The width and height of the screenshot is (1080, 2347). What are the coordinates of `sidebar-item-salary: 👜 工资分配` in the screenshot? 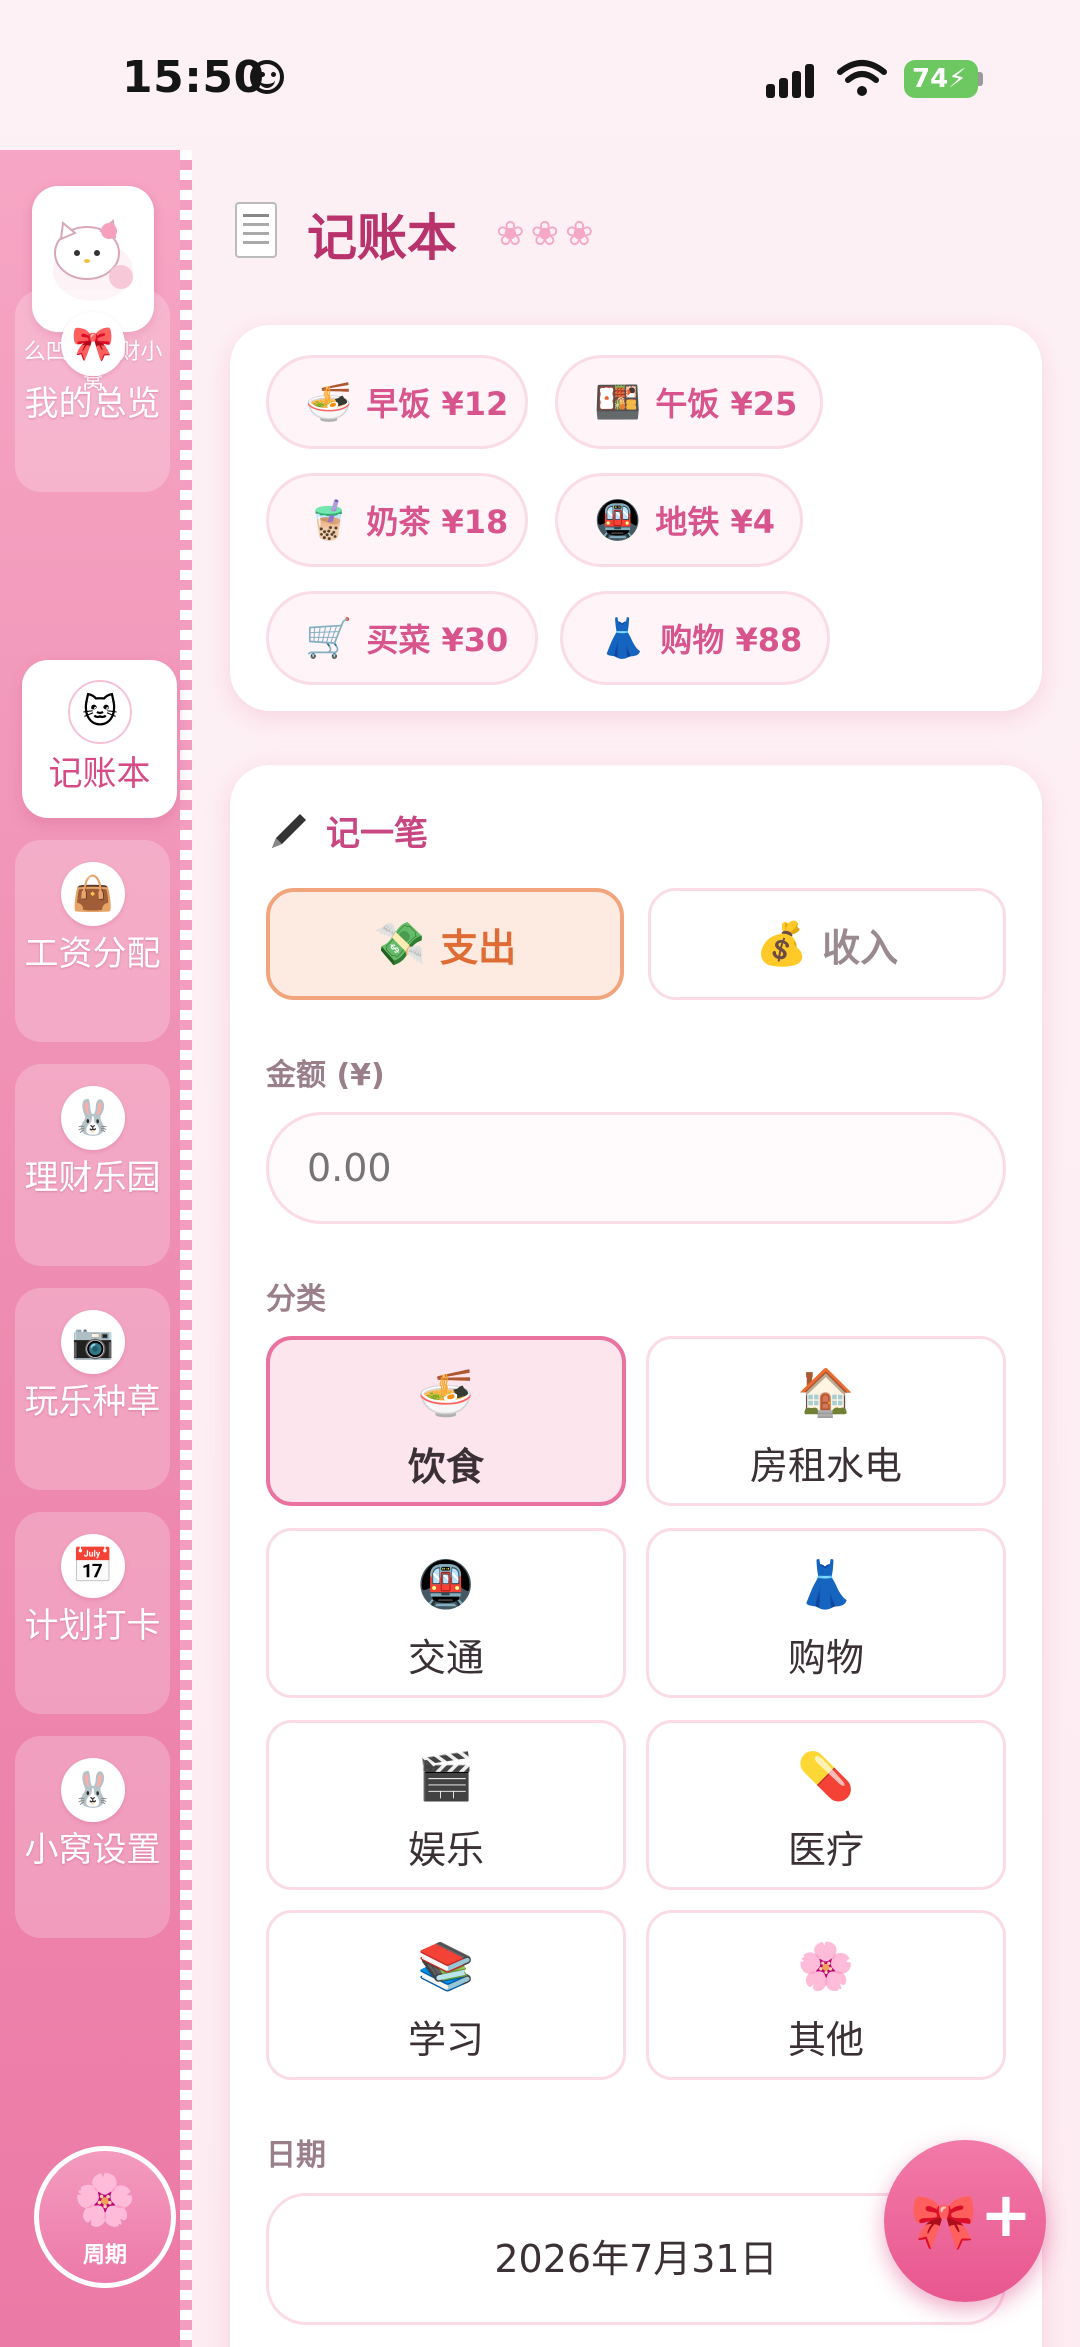 It's located at (92, 941).